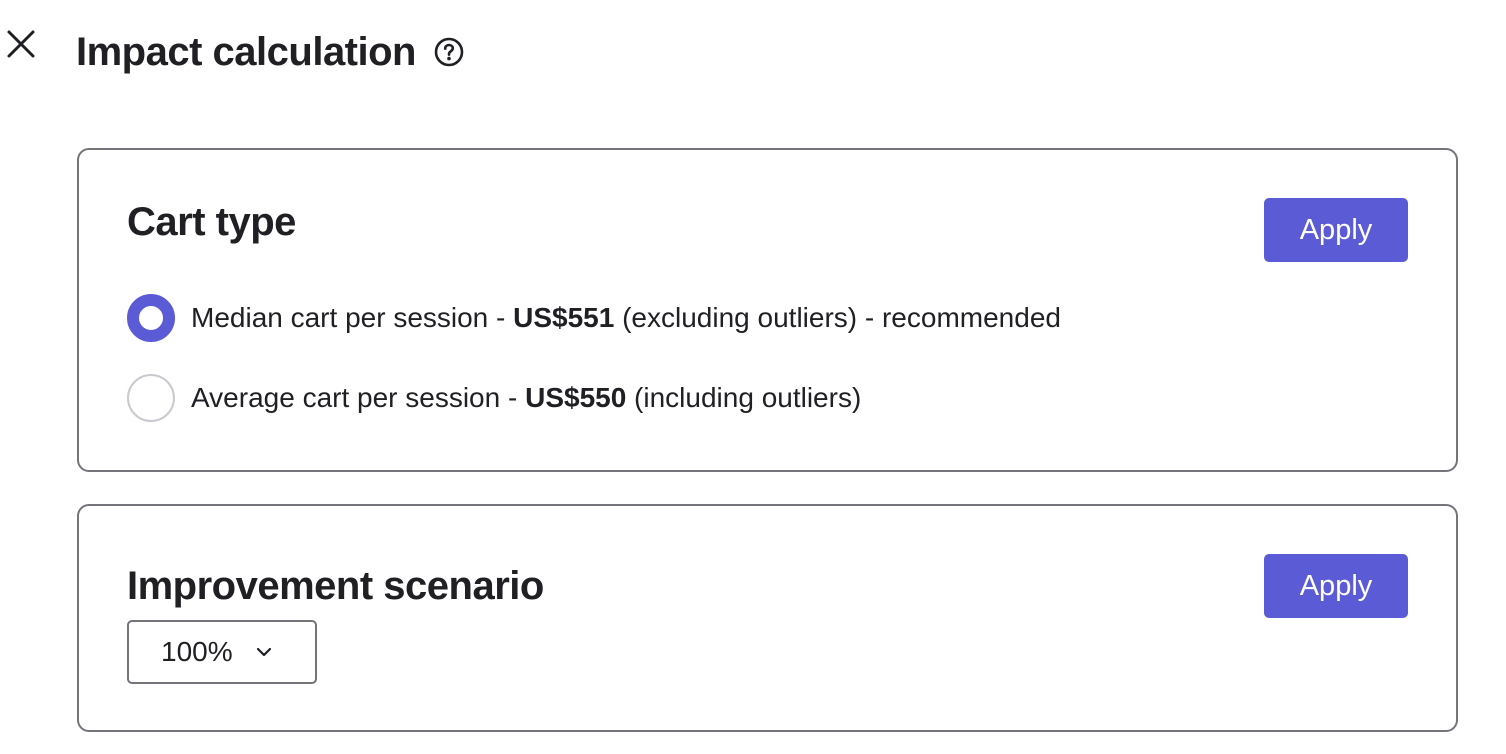 The height and width of the screenshot is (754, 1506). Describe the element at coordinates (576, 397) in the screenshot. I see `average-amount: US$550` at that location.